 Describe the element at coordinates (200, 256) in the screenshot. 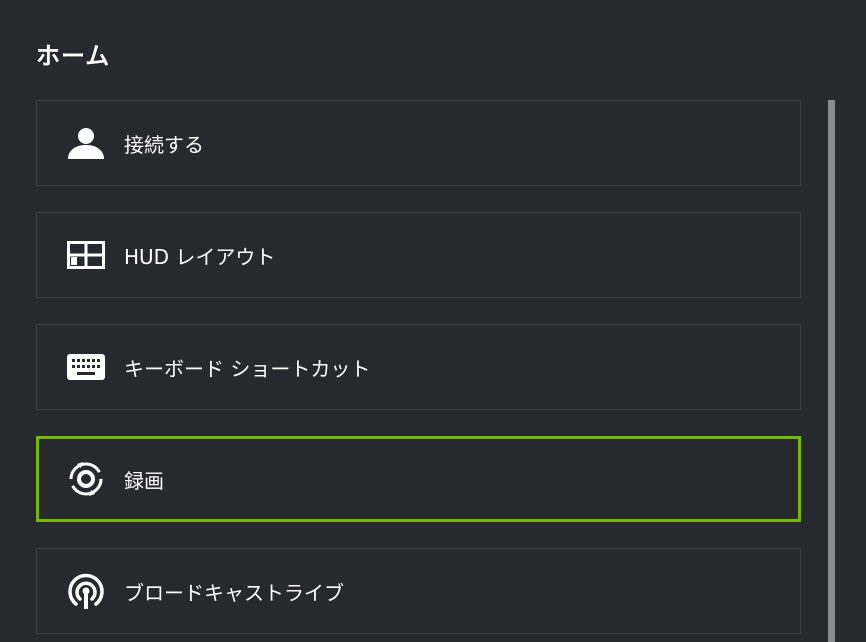

I see `menu-item-label: HUD レイアウト` at that location.